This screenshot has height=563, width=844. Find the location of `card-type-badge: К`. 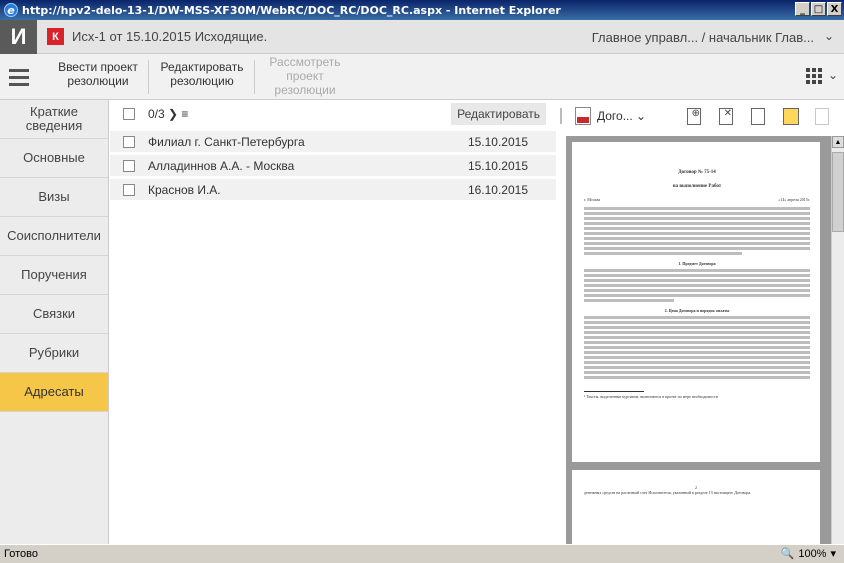

card-type-badge: К is located at coordinates (55, 36).